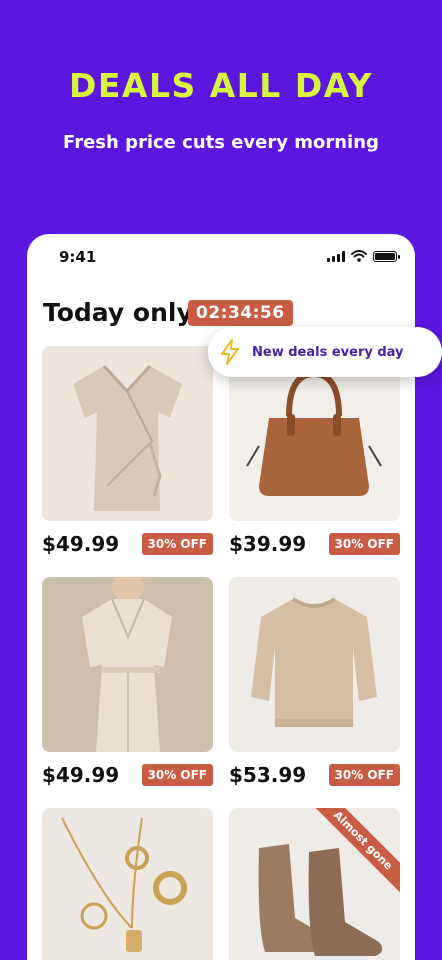 The image size is (442, 960). I want to click on product-card, so click(127, 884).